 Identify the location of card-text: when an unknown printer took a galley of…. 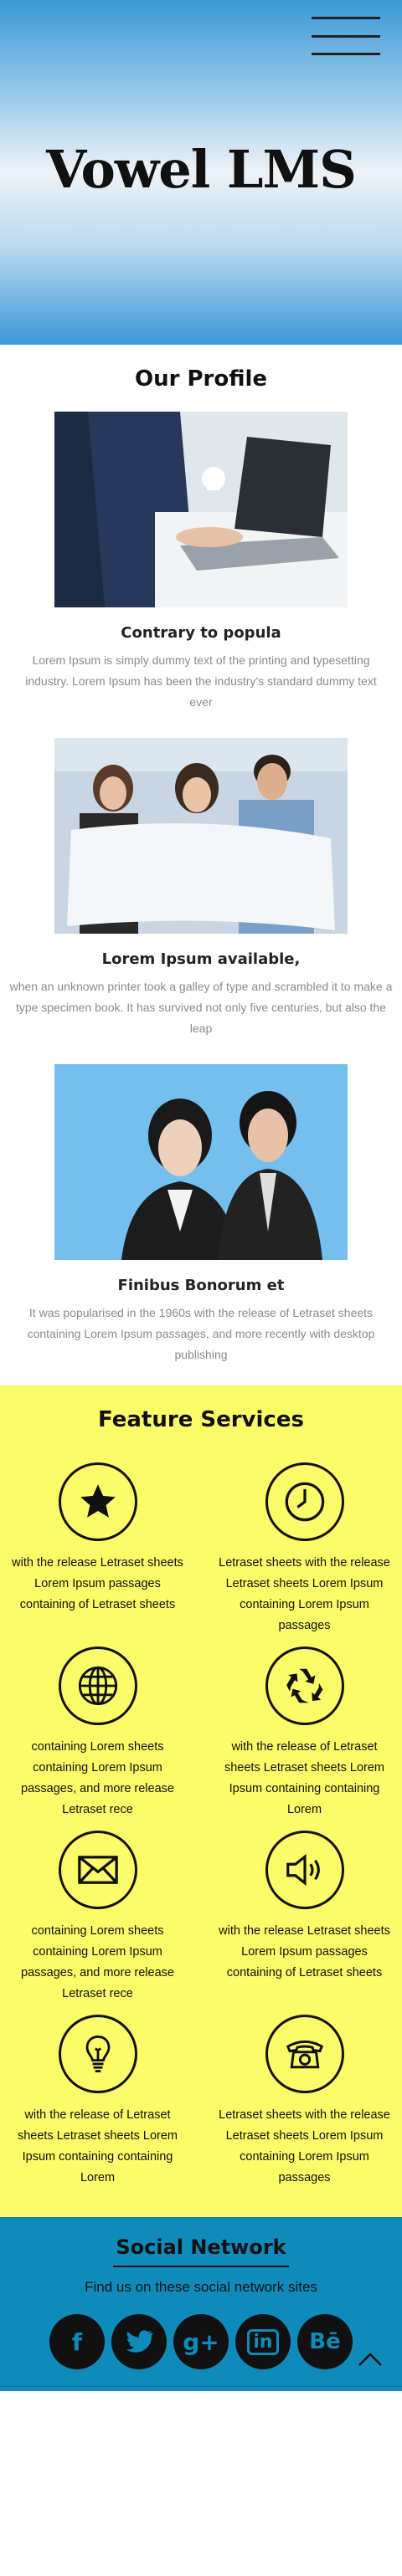
(201, 1007).